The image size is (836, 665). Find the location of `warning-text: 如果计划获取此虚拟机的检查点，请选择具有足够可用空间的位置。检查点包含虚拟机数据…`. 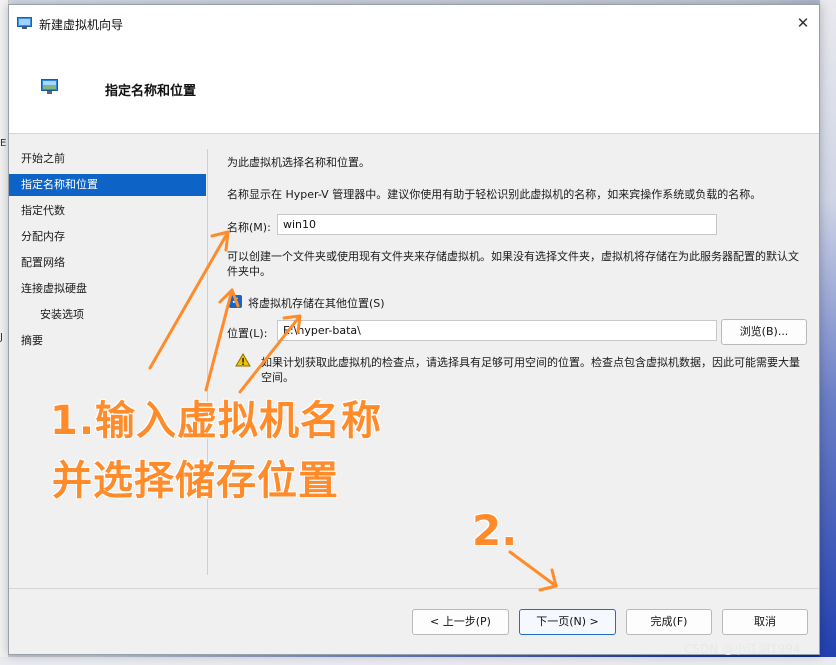

warning-text: 如果计划获取此虚拟机的检查点，请选择具有足够可用空间的位置。检查点包含虚拟机数据… is located at coordinates (530, 370).